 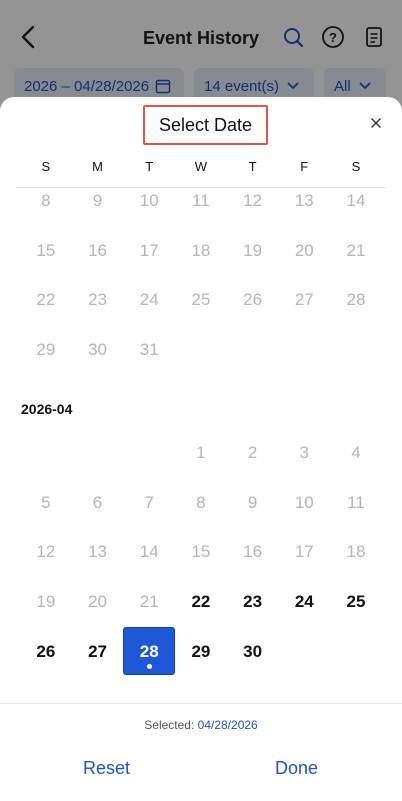 I want to click on calendar-week-row: 15 16 17 18 19 20 21, so click(x=201, y=251).